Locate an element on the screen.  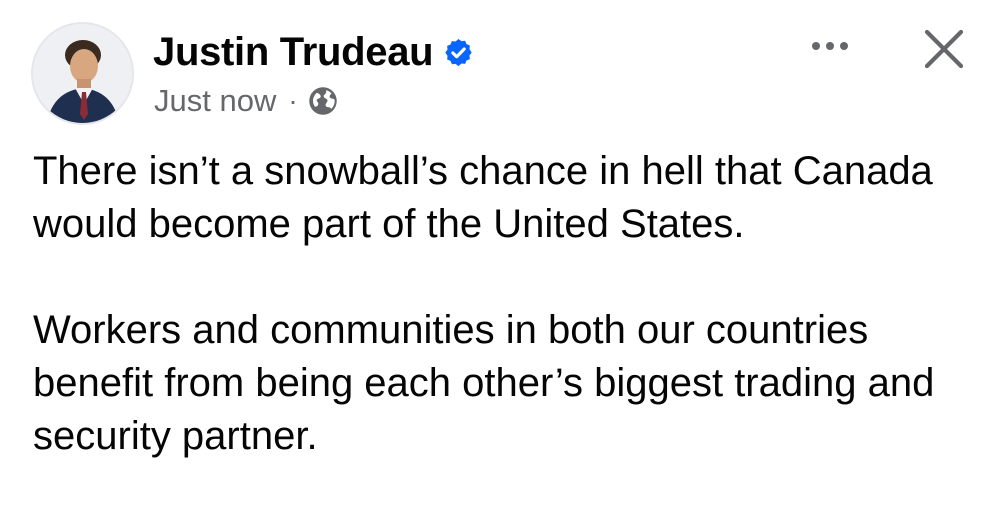
avatar is located at coordinates (82, 73).